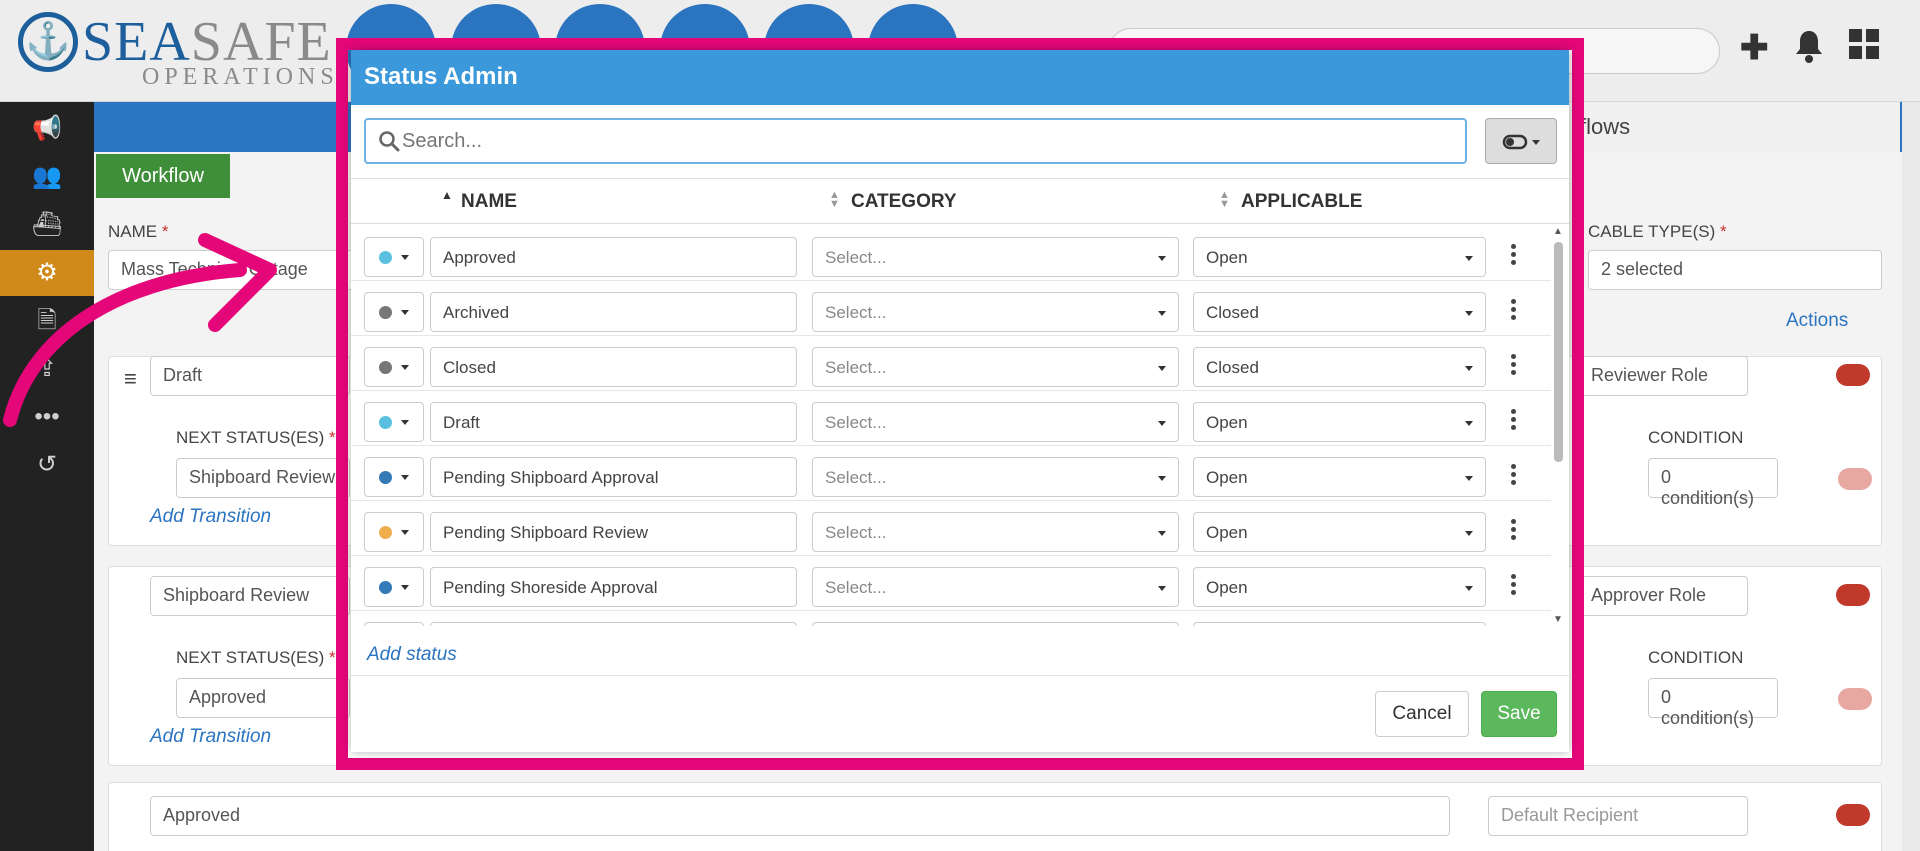 This screenshot has width=1920, height=851. Describe the element at coordinates (613, 477) in the screenshot. I see `status-name-input: Pending Shipboard Approval` at that location.